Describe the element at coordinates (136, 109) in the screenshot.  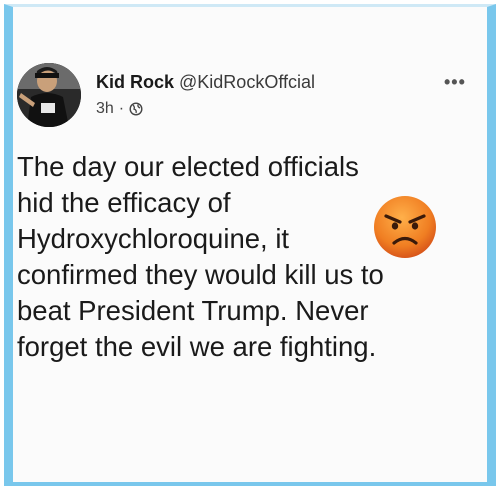
I see `globe-icon` at that location.